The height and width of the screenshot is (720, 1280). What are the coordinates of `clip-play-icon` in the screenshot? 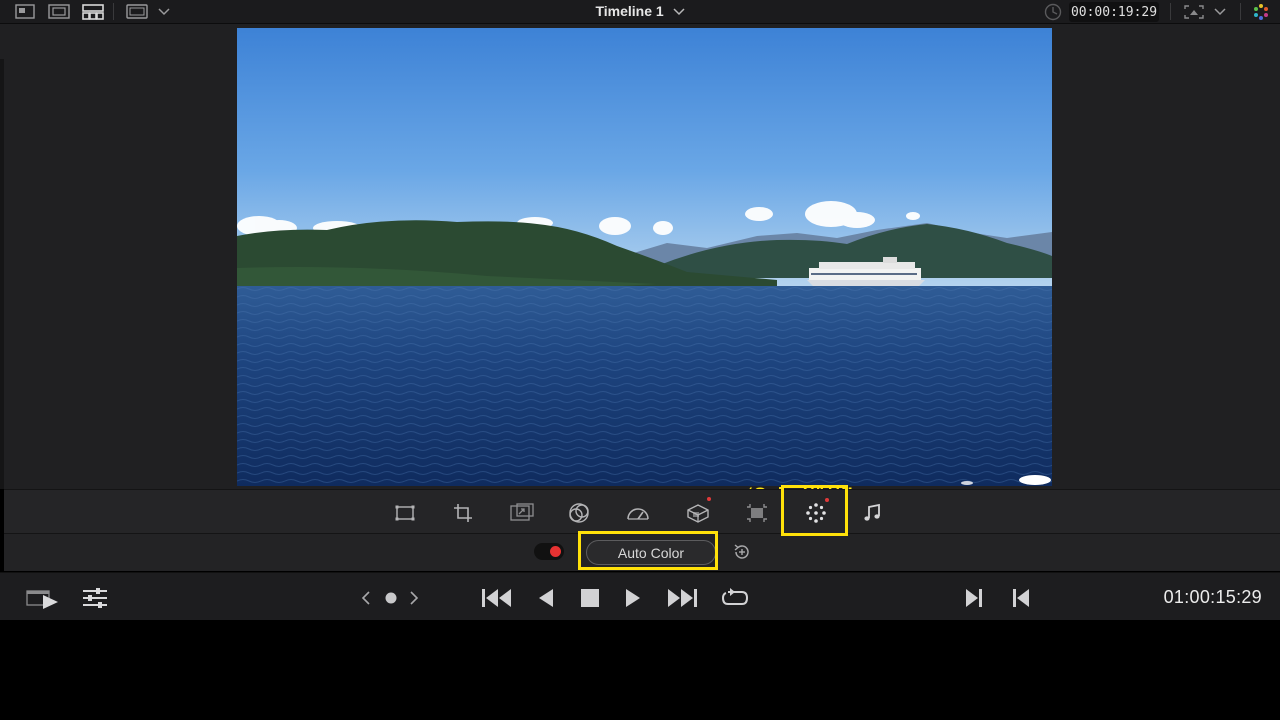 It's located at (42, 598).